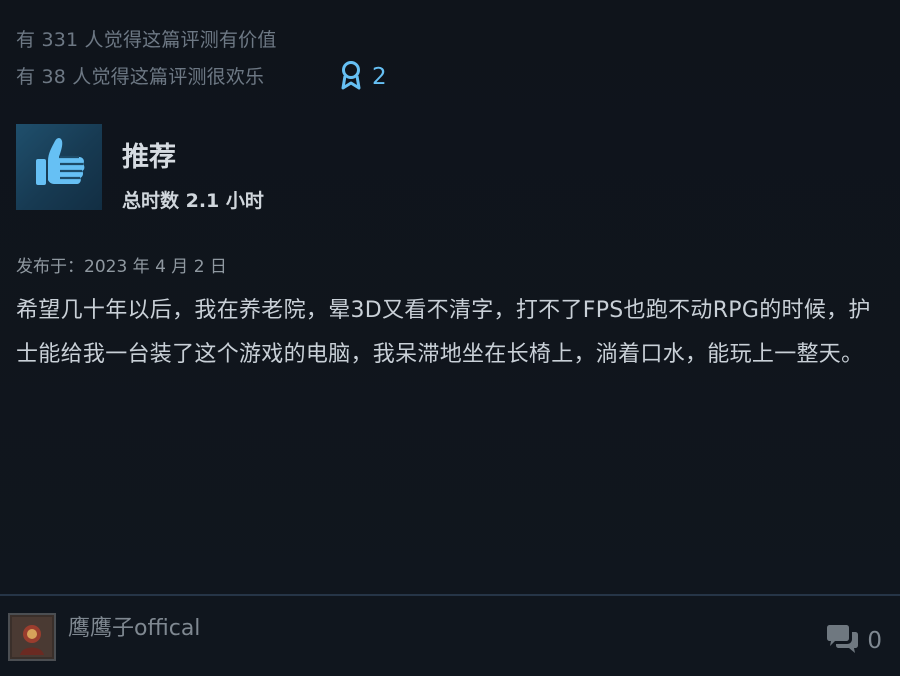 The width and height of the screenshot is (900, 676). I want to click on author-avatar, so click(32, 637).